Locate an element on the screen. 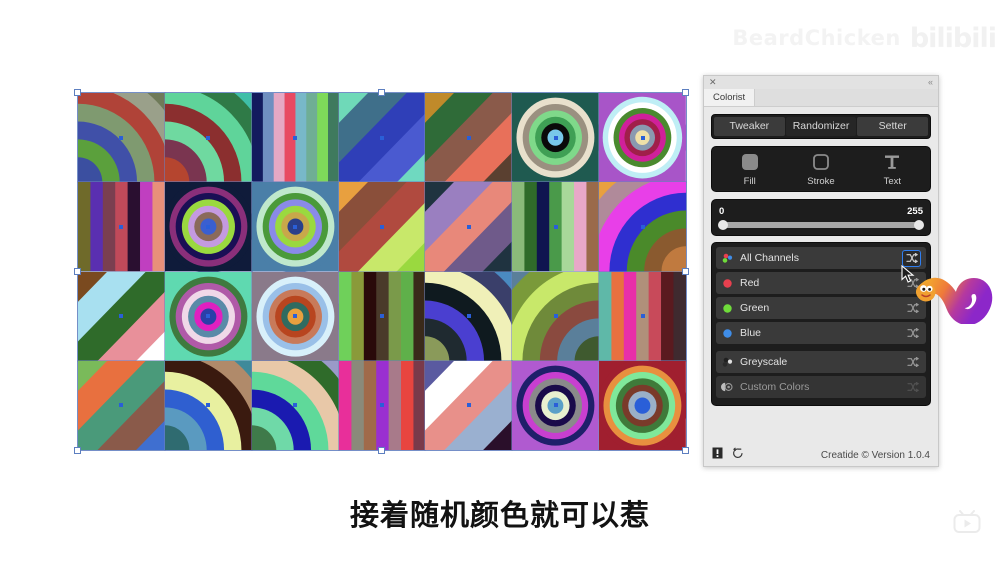  selection-handle-bc is located at coordinates (381, 450).